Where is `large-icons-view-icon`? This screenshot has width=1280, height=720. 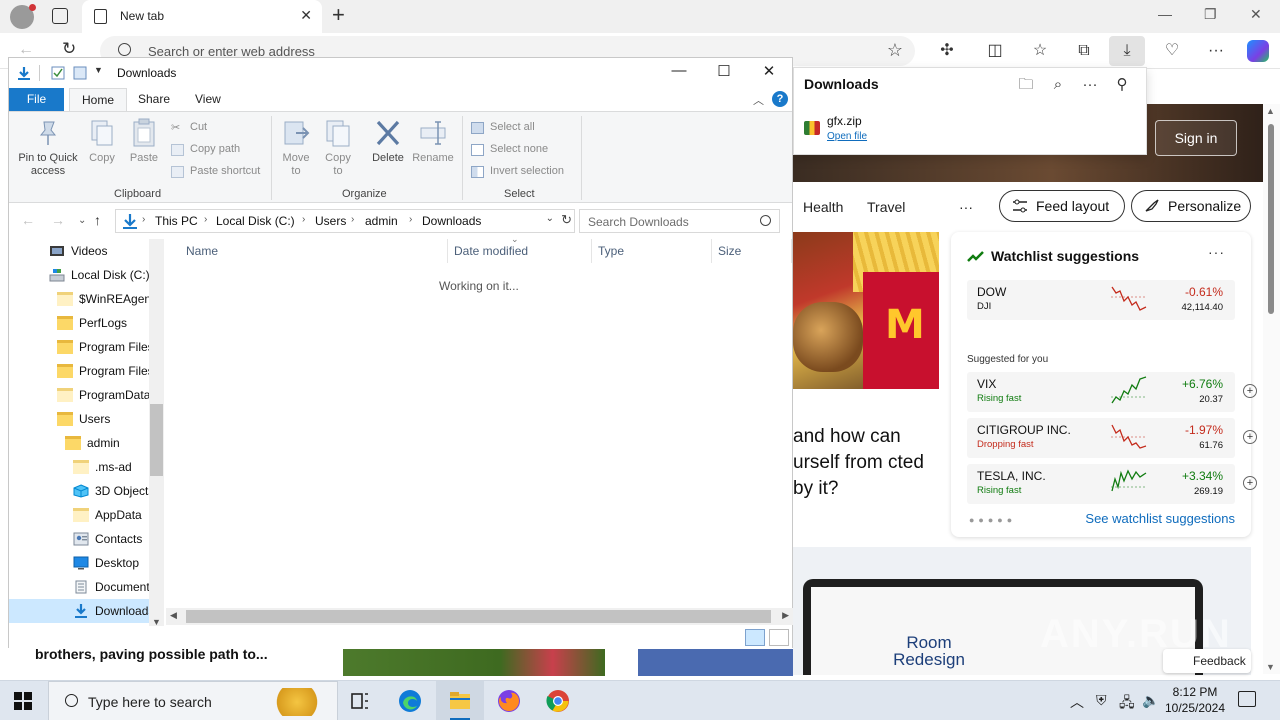 large-icons-view-icon is located at coordinates (779, 637).